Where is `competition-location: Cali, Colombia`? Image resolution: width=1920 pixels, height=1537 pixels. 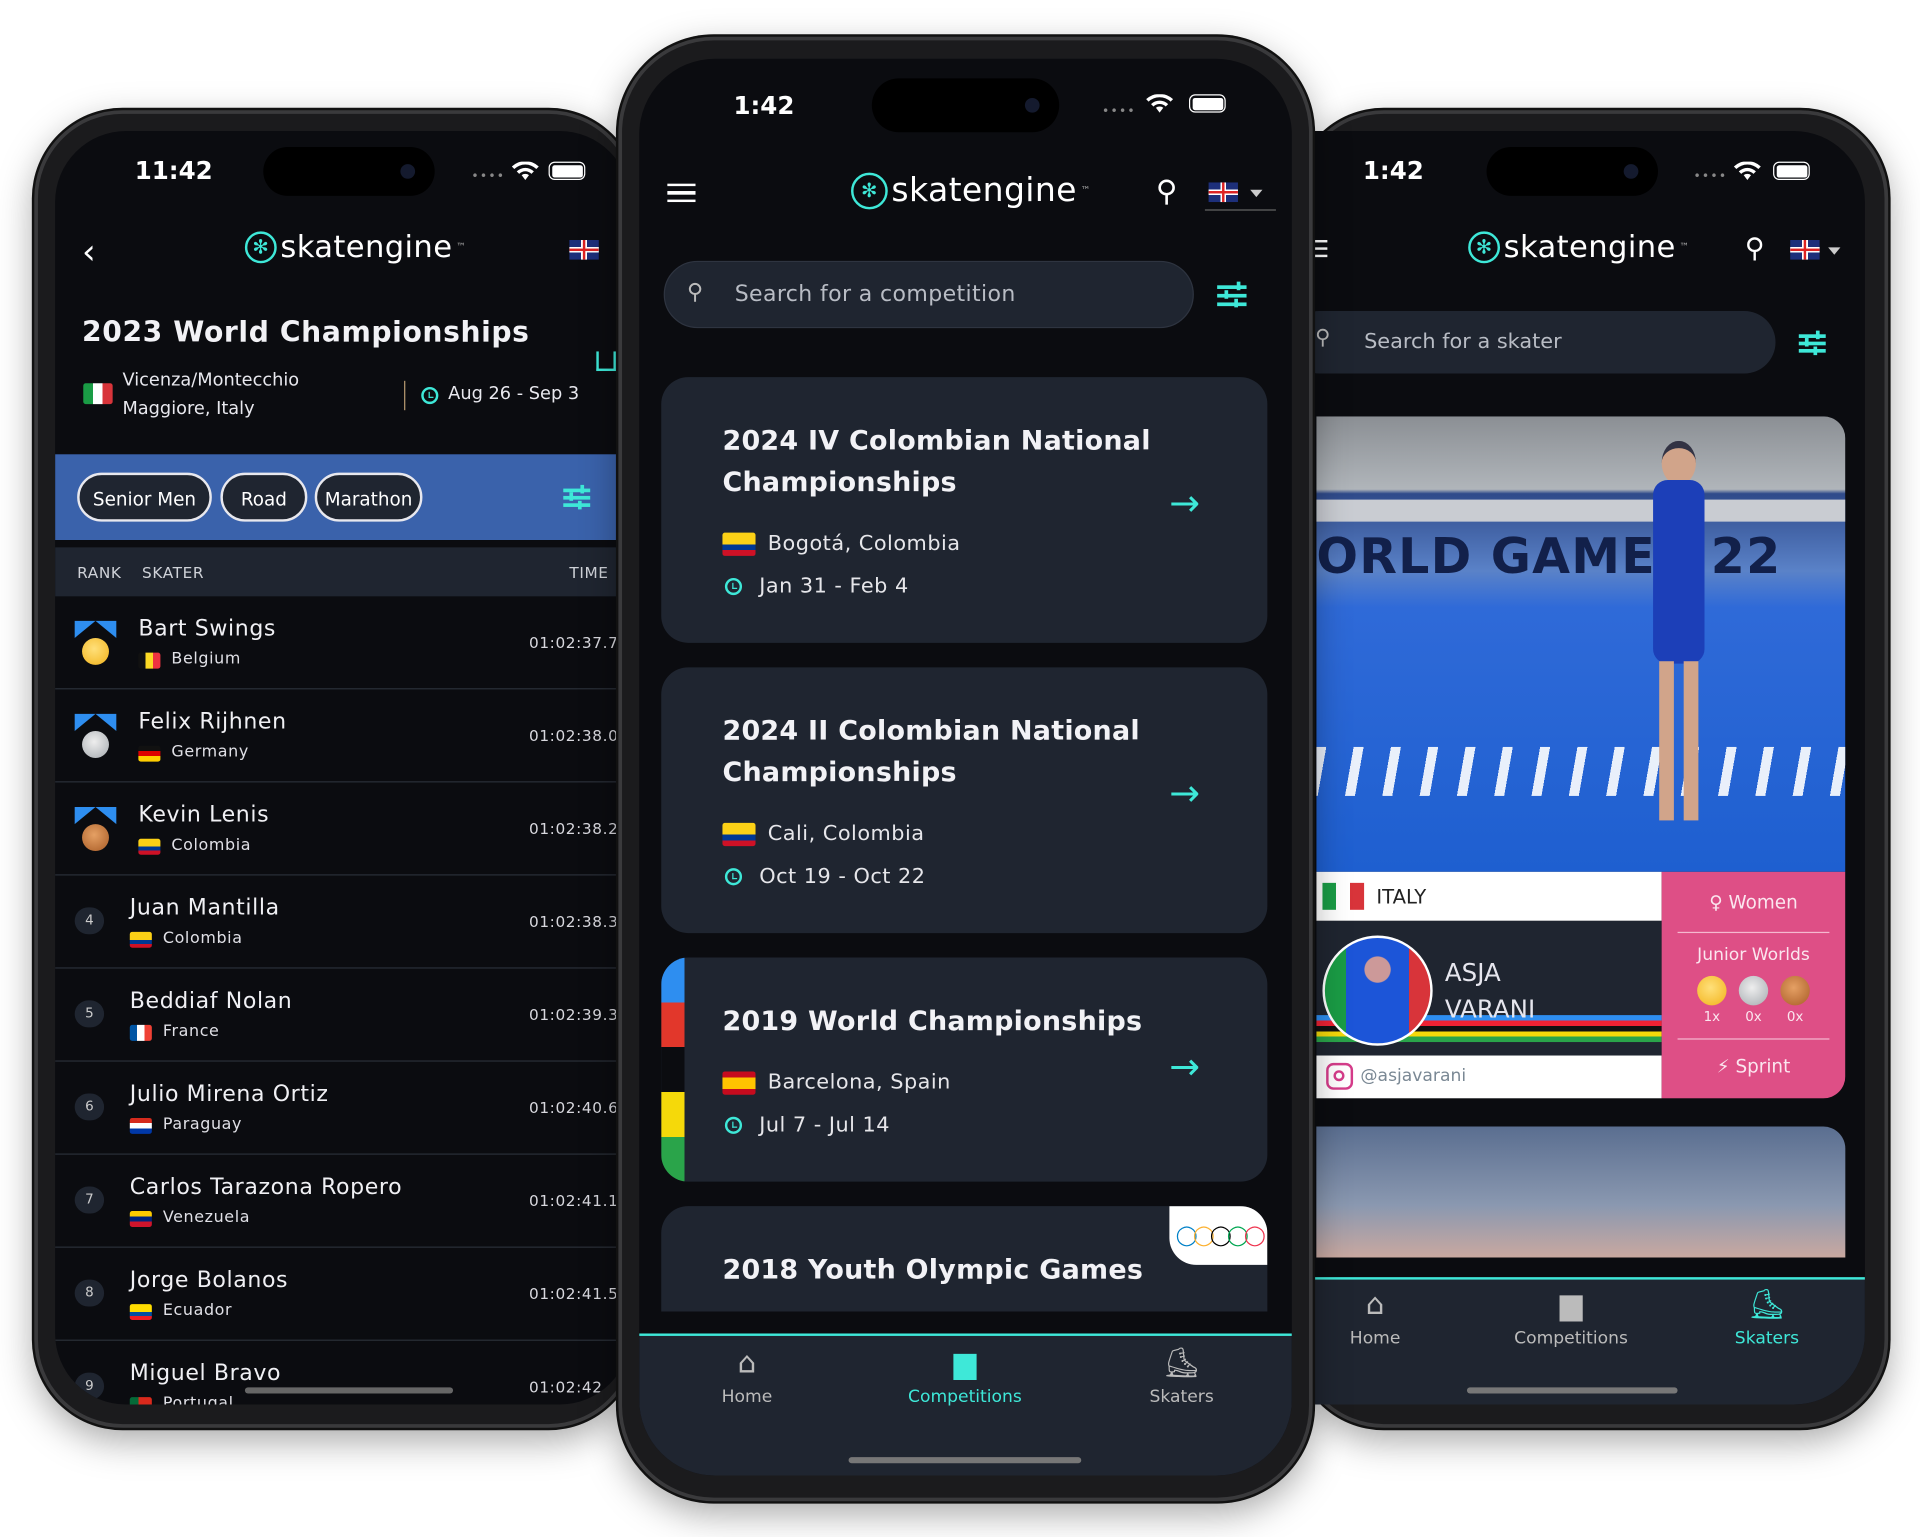
competition-location: Cali, Colombia is located at coordinates (846, 834).